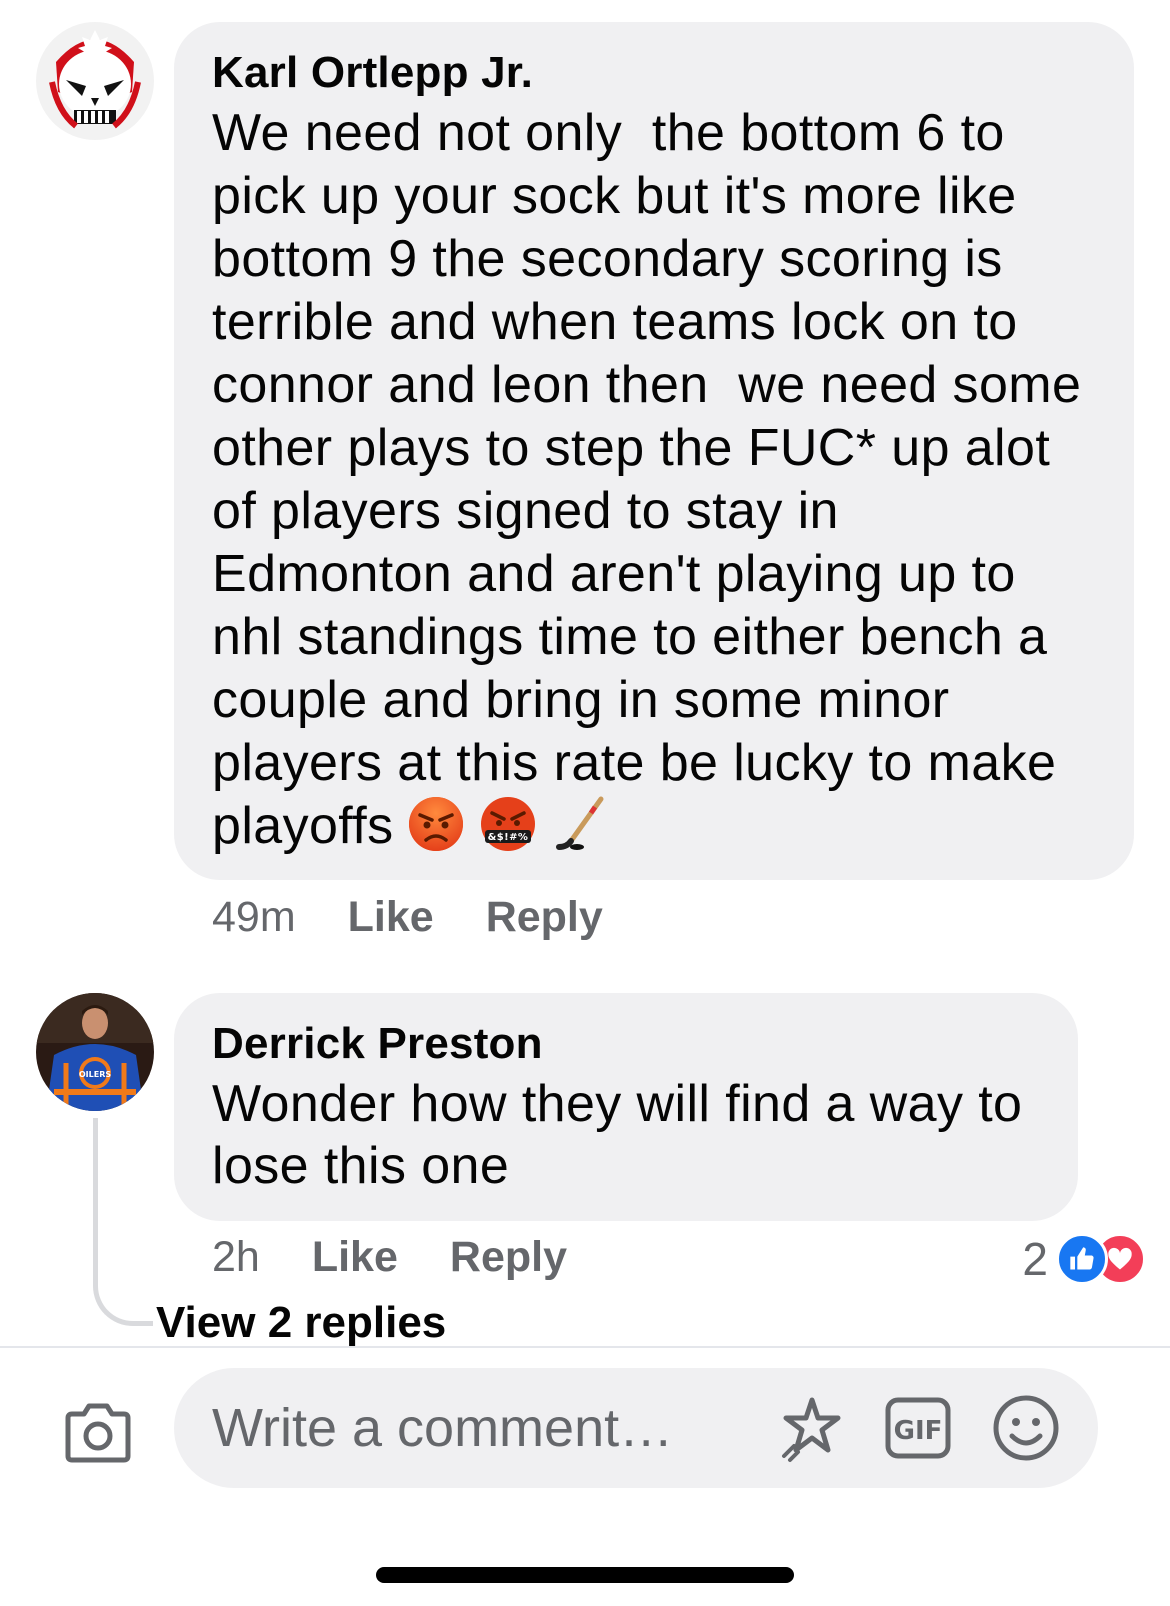 This screenshot has height=1606, width=1170. What do you see at coordinates (585, 1575) in the screenshot?
I see `home-indicator` at bounding box center [585, 1575].